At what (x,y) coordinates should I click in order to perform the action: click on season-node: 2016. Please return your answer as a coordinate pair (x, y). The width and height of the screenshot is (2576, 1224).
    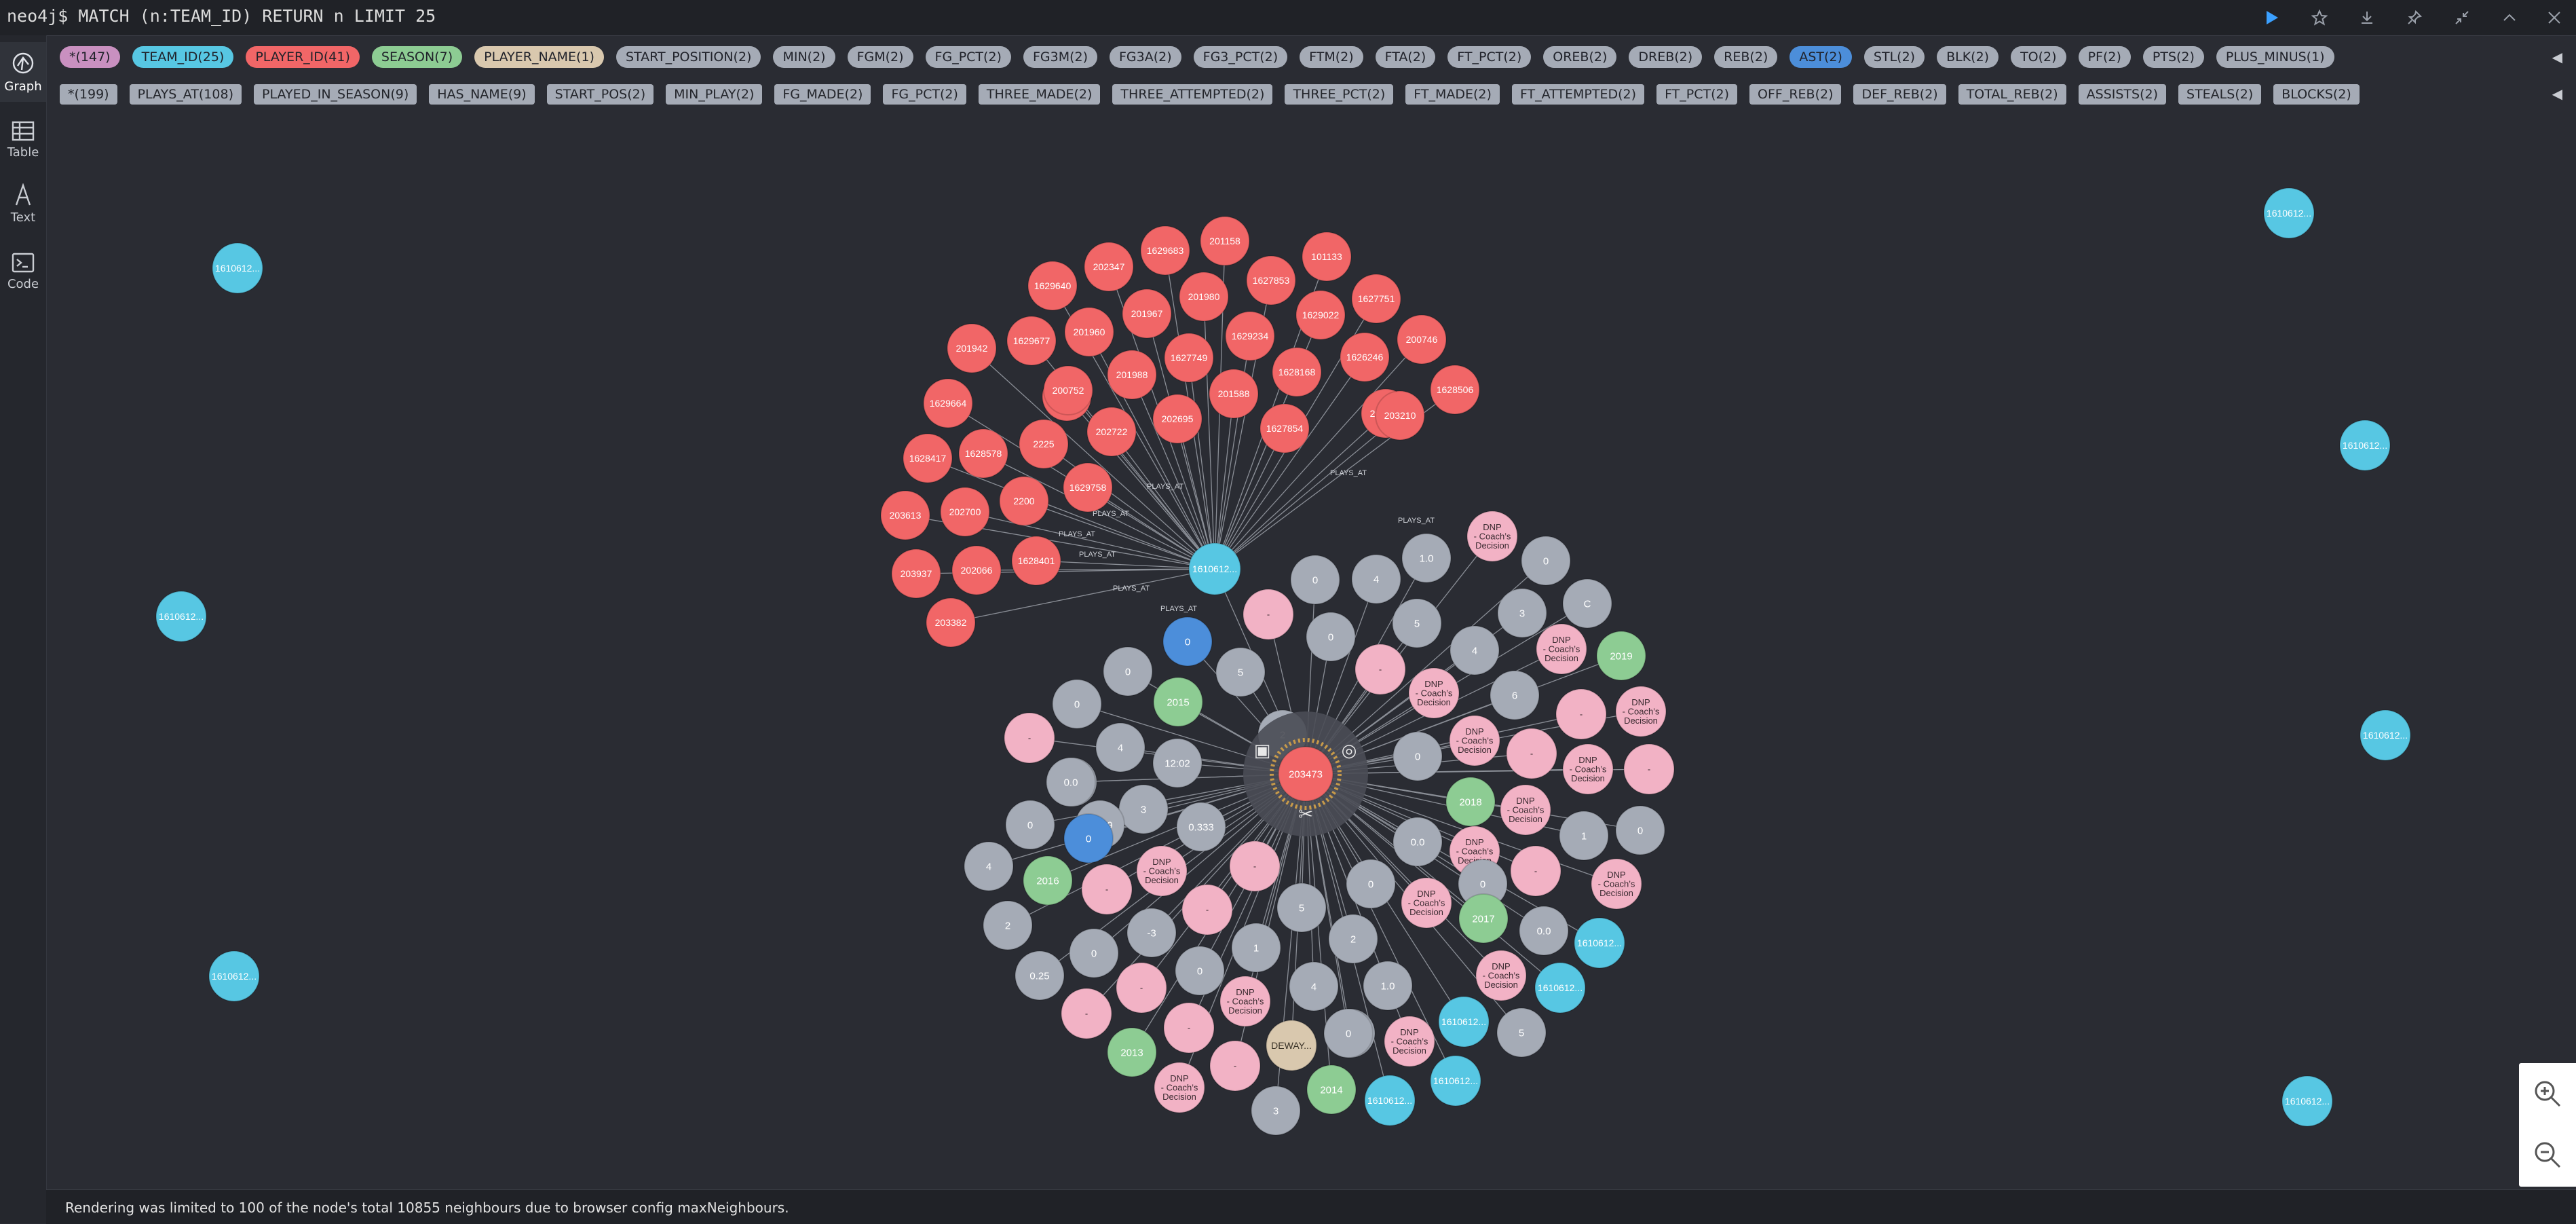
    Looking at the image, I should click on (1048, 880).